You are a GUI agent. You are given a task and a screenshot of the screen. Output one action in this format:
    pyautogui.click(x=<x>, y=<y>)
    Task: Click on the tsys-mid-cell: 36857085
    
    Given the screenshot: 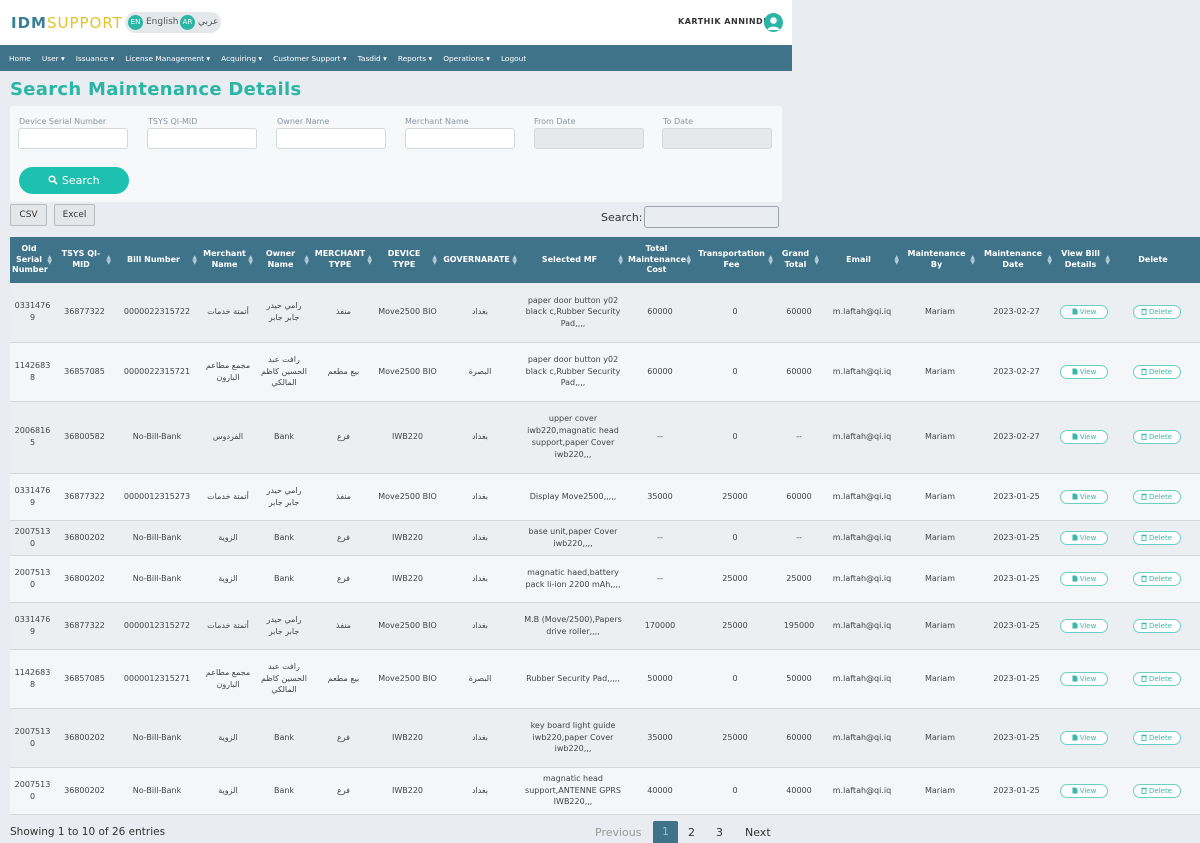 What is the action you would take?
    pyautogui.click(x=84, y=679)
    